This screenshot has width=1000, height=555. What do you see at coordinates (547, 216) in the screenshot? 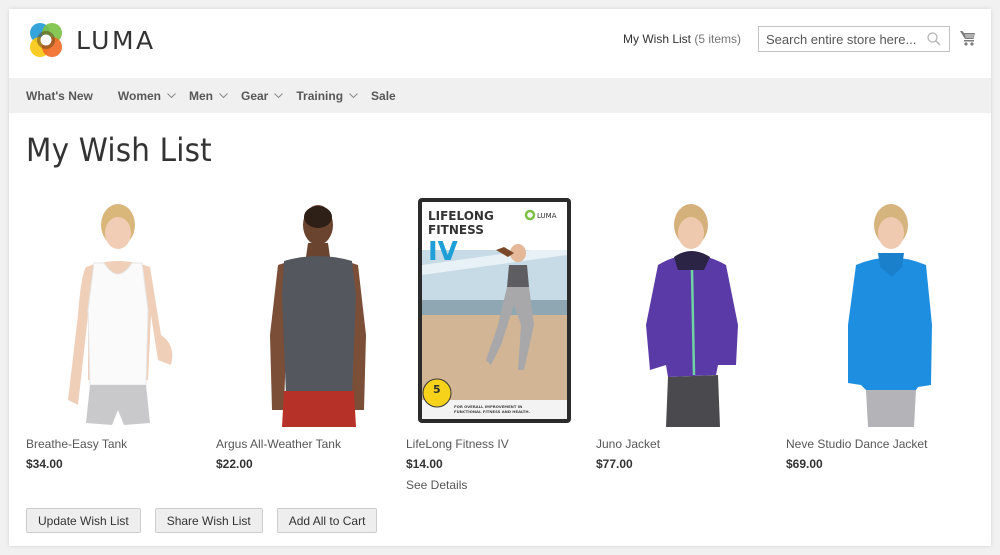
I see `dvd-brand: LUMA` at bounding box center [547, 216].